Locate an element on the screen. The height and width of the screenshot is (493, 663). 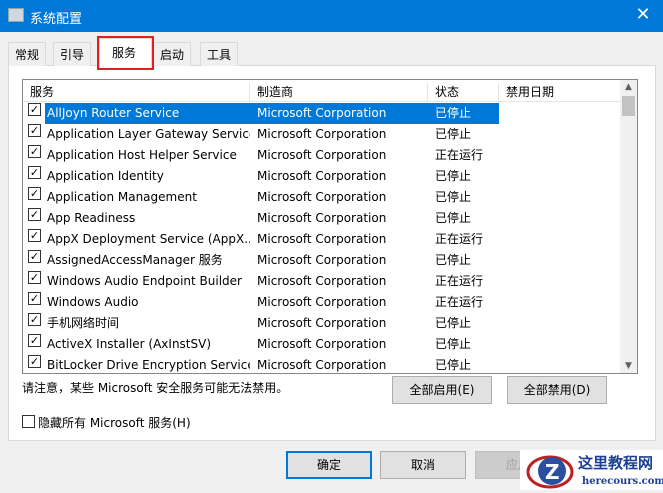
tab-general: 常规 is located at coordinates (27, 54).